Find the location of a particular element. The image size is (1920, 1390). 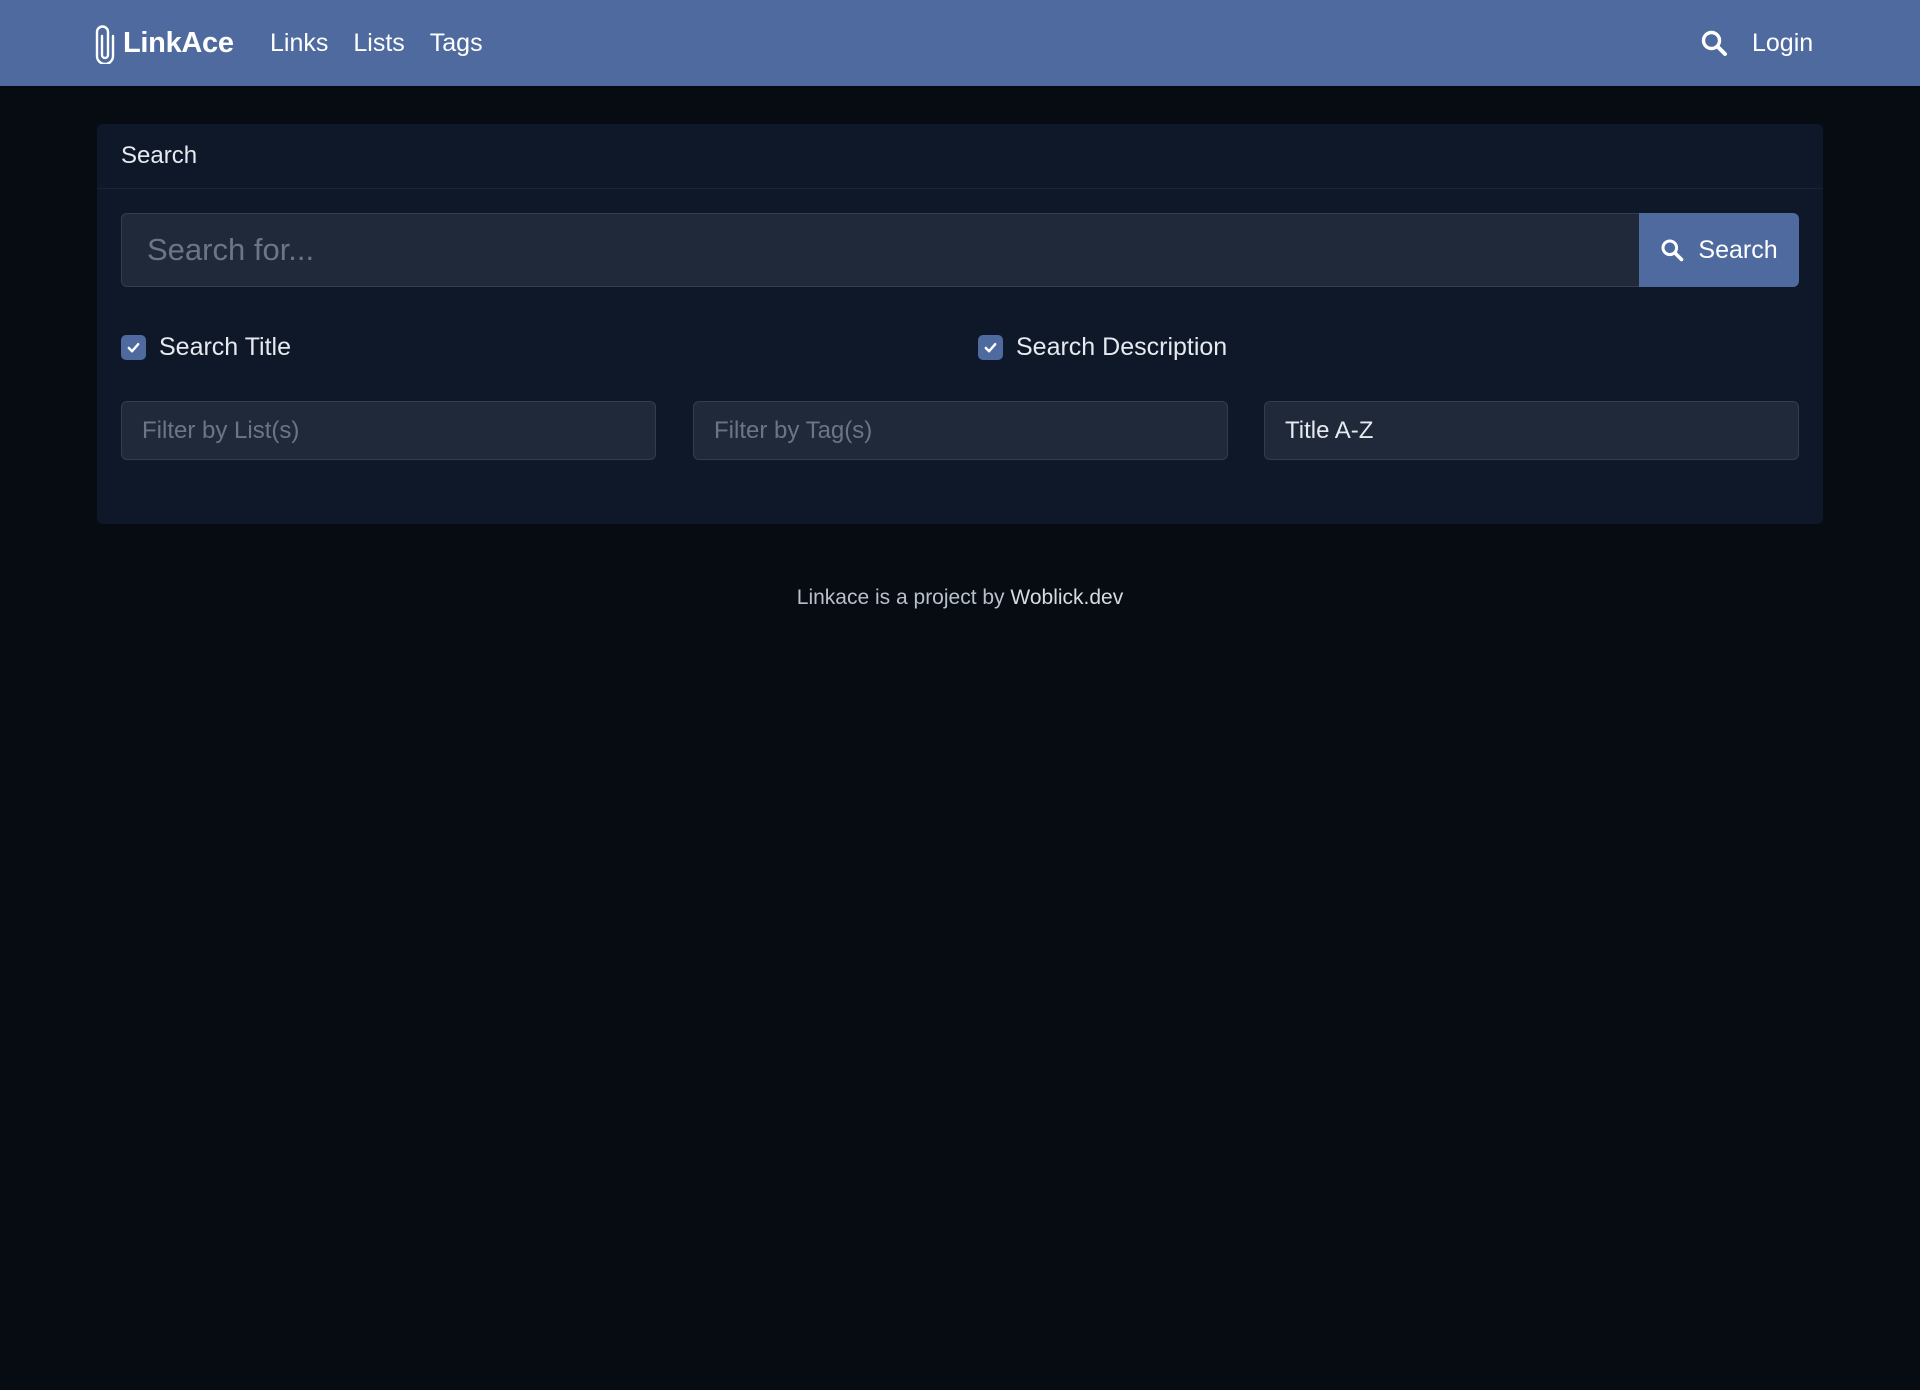

search-description-label: Search Description is located at coordinates (1122, 347).